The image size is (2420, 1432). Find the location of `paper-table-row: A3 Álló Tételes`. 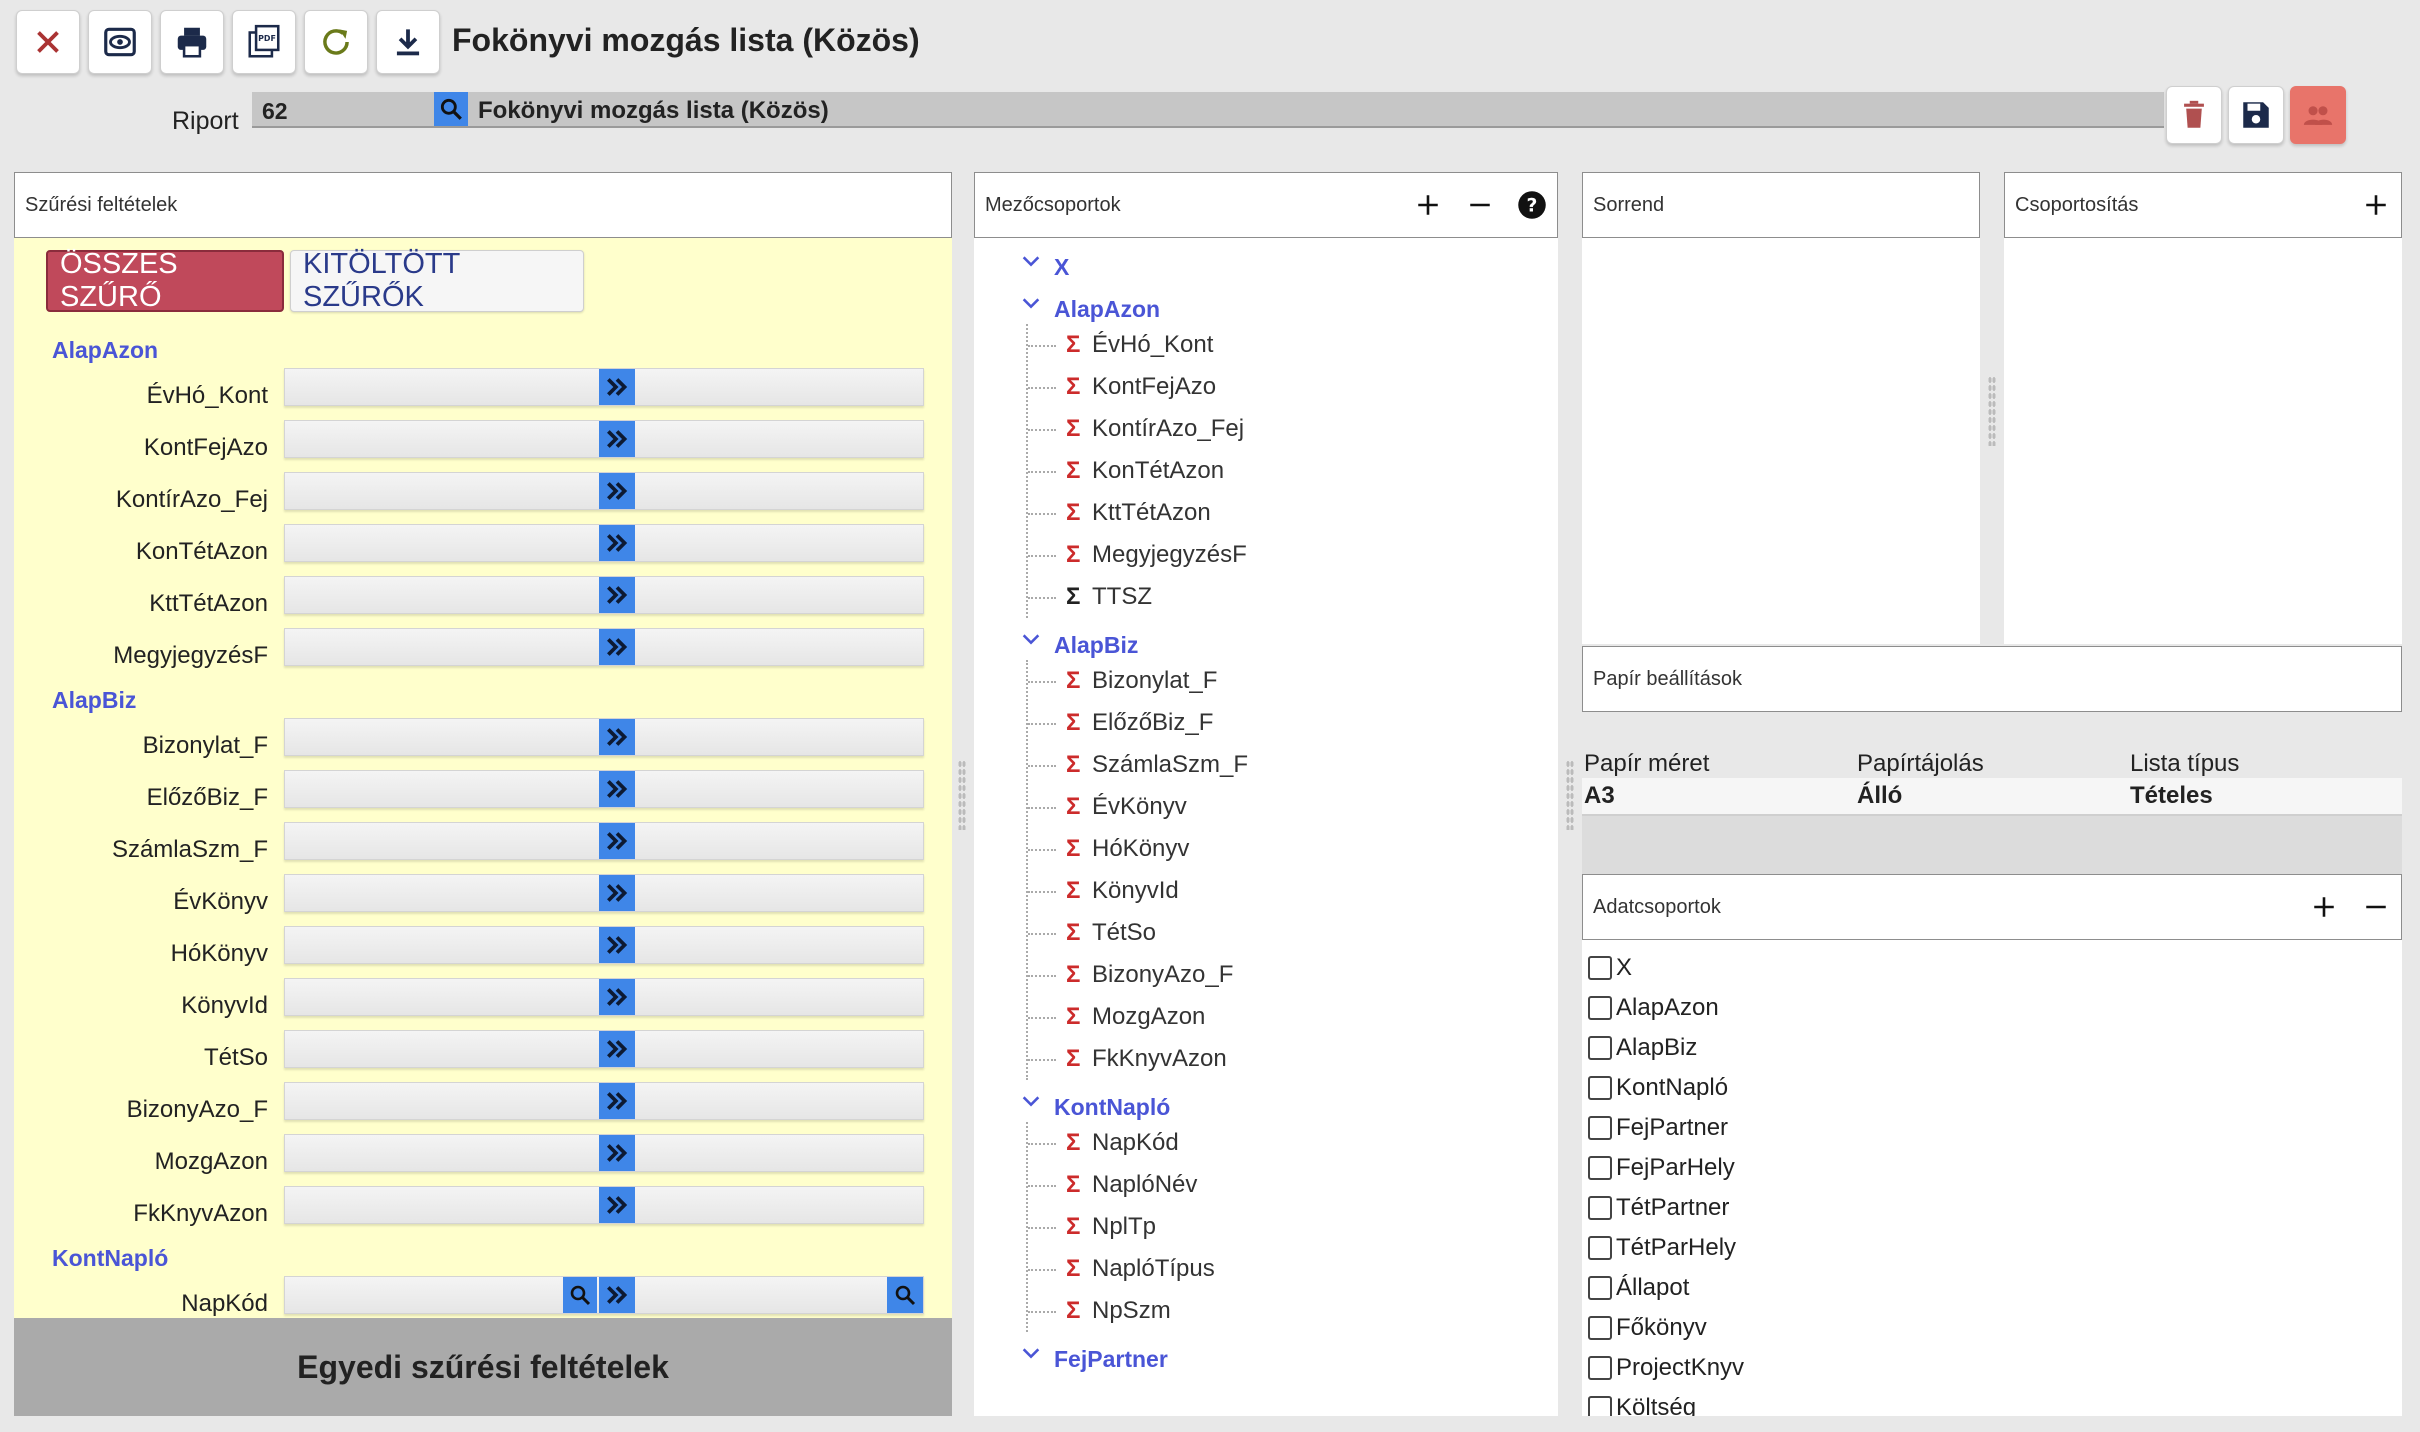

paper-table-row: A3 Álló Tételes is located at coordinates (1992, 797).